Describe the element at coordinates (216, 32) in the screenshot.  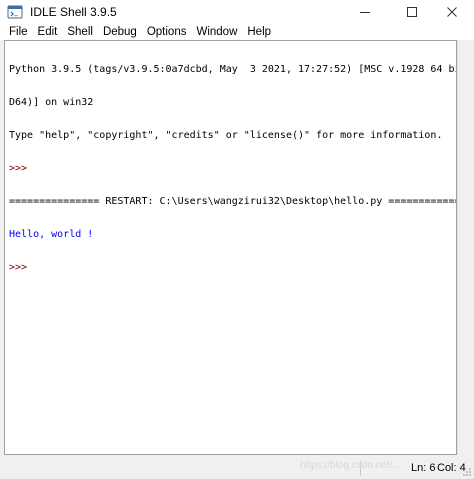
I see `menu-window: Window` at that location.